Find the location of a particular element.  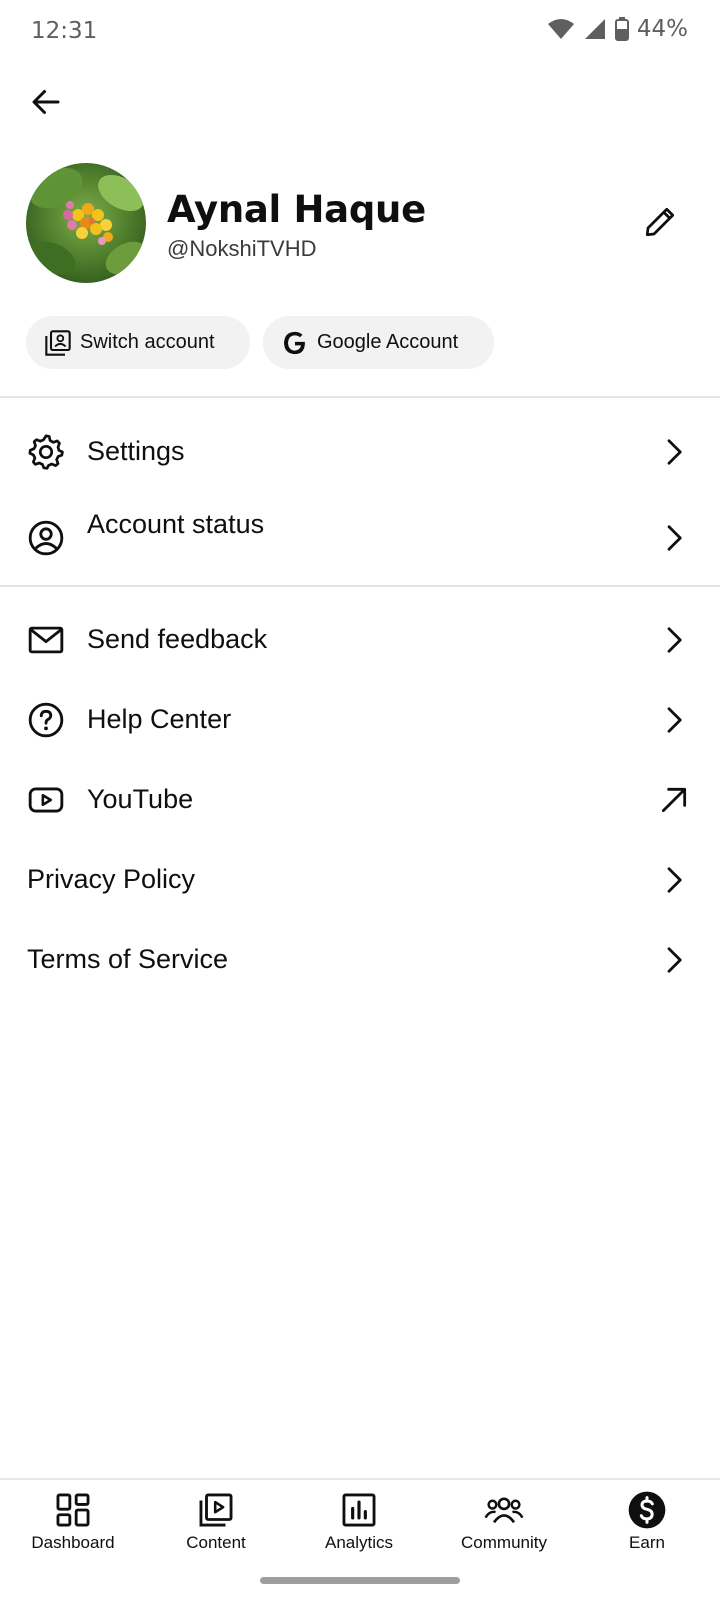

switch-account-button: Switch account is located at coordinates (138, 342).